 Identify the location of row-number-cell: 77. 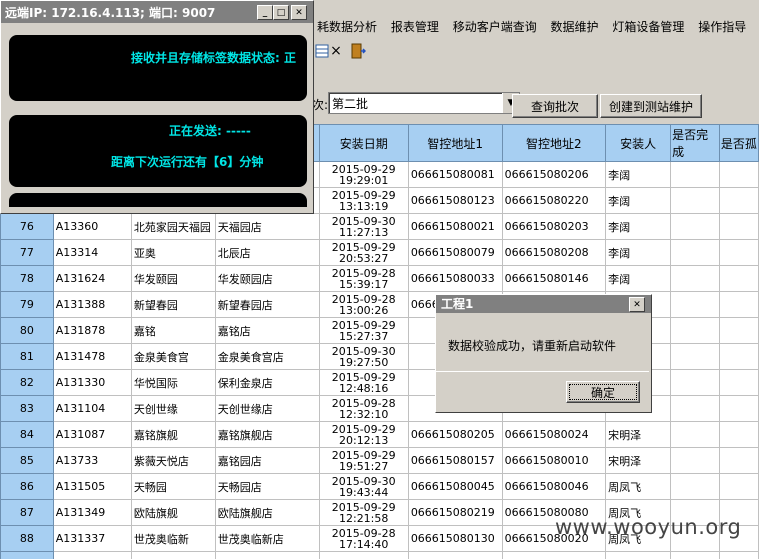
(27, 252).